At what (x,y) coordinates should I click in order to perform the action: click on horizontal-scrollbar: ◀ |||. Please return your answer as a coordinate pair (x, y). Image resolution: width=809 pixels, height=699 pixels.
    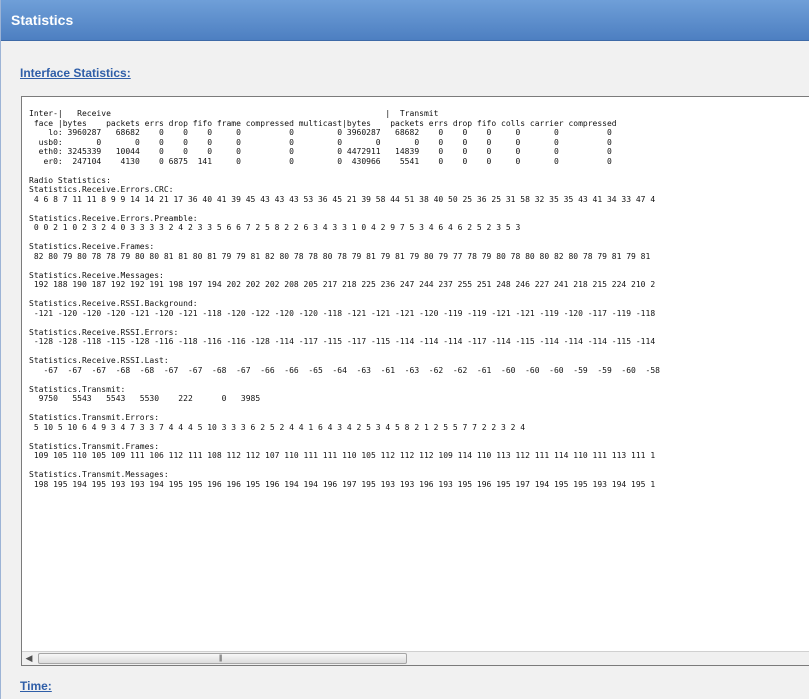
    Looking at the image, I should click on (415, 658).